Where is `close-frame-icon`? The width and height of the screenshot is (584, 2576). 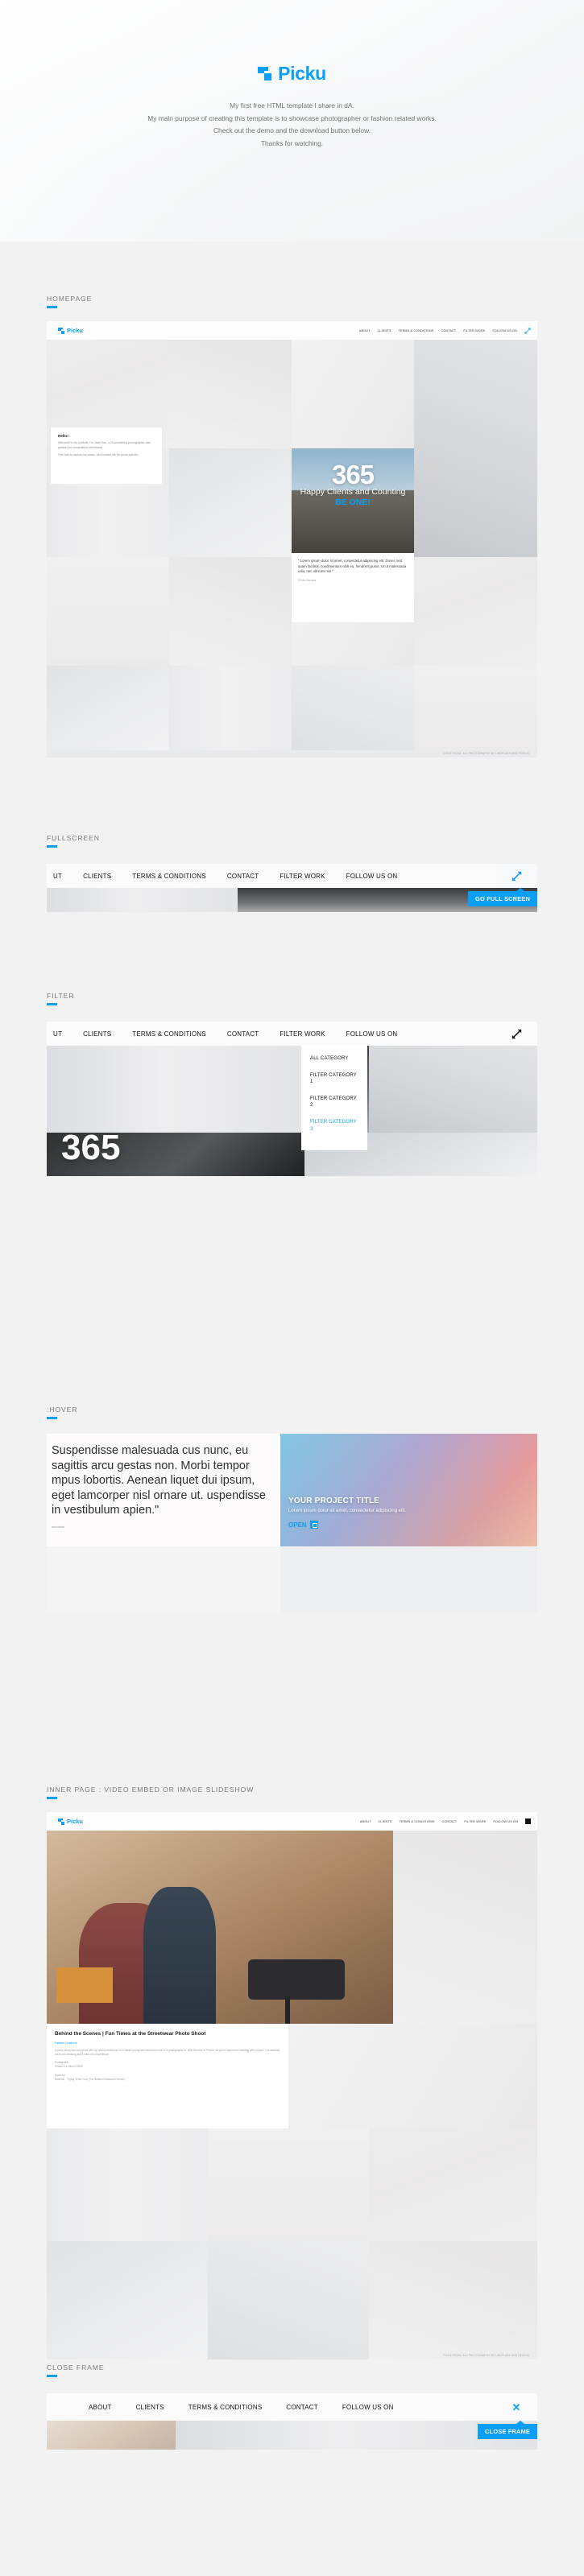 close-frame-icon is located at coordinates (528, 1821).